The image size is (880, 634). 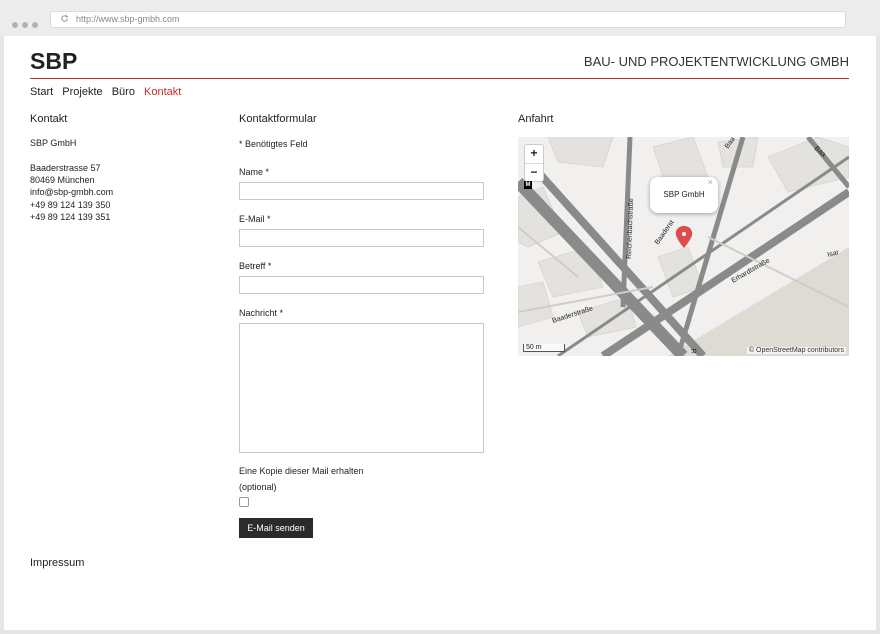 What do you see at coordinates (534, 154) in the screenshot?
I see `zoom-in-button: +` at bounding box center [534, 154].